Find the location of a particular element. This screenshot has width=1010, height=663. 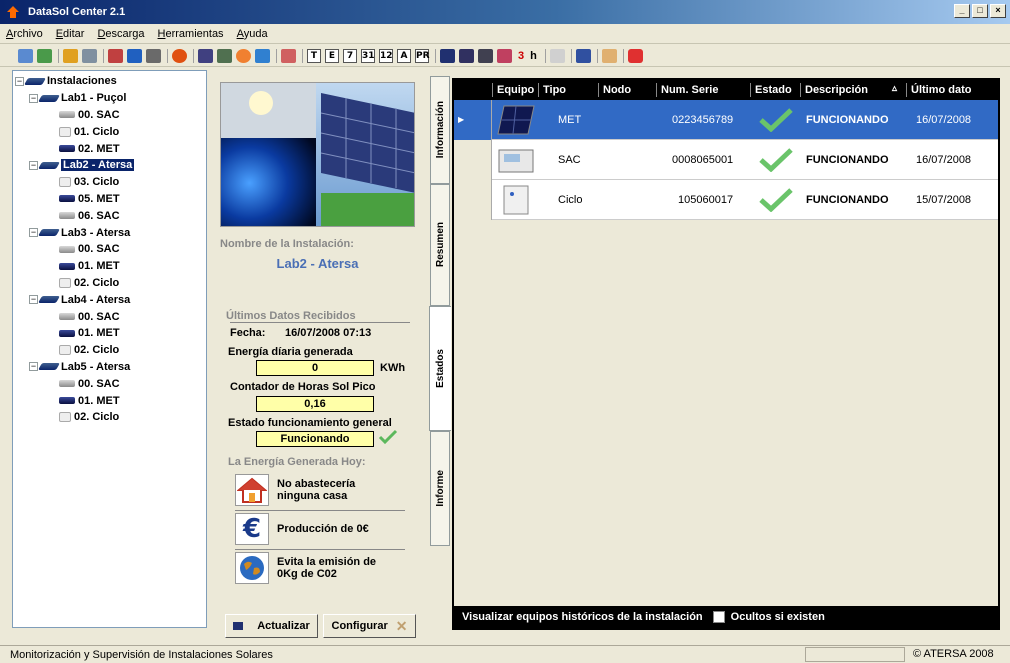

row-tipo: SAC is located at coordinates (569, 160).